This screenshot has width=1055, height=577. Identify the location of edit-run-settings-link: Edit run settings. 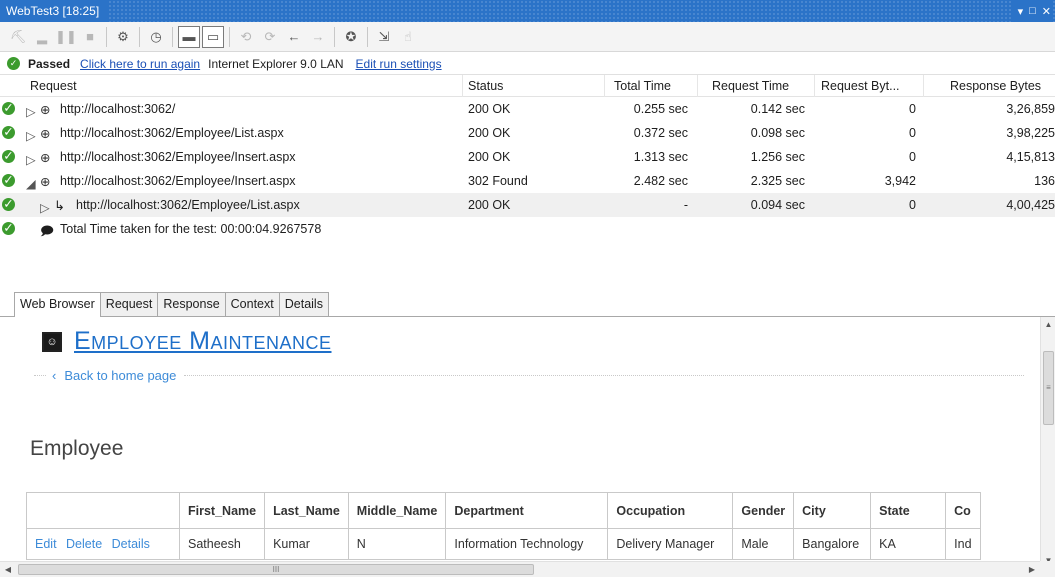
(399, 64).